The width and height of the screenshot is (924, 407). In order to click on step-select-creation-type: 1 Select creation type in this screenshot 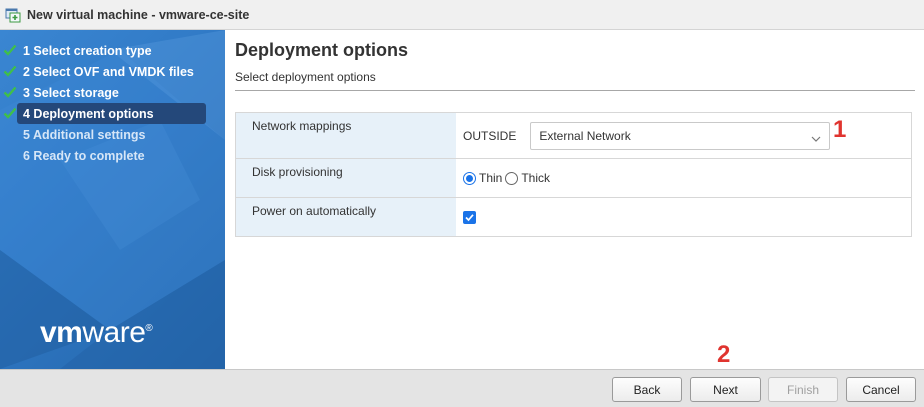, I will do `click(112, 50)`.